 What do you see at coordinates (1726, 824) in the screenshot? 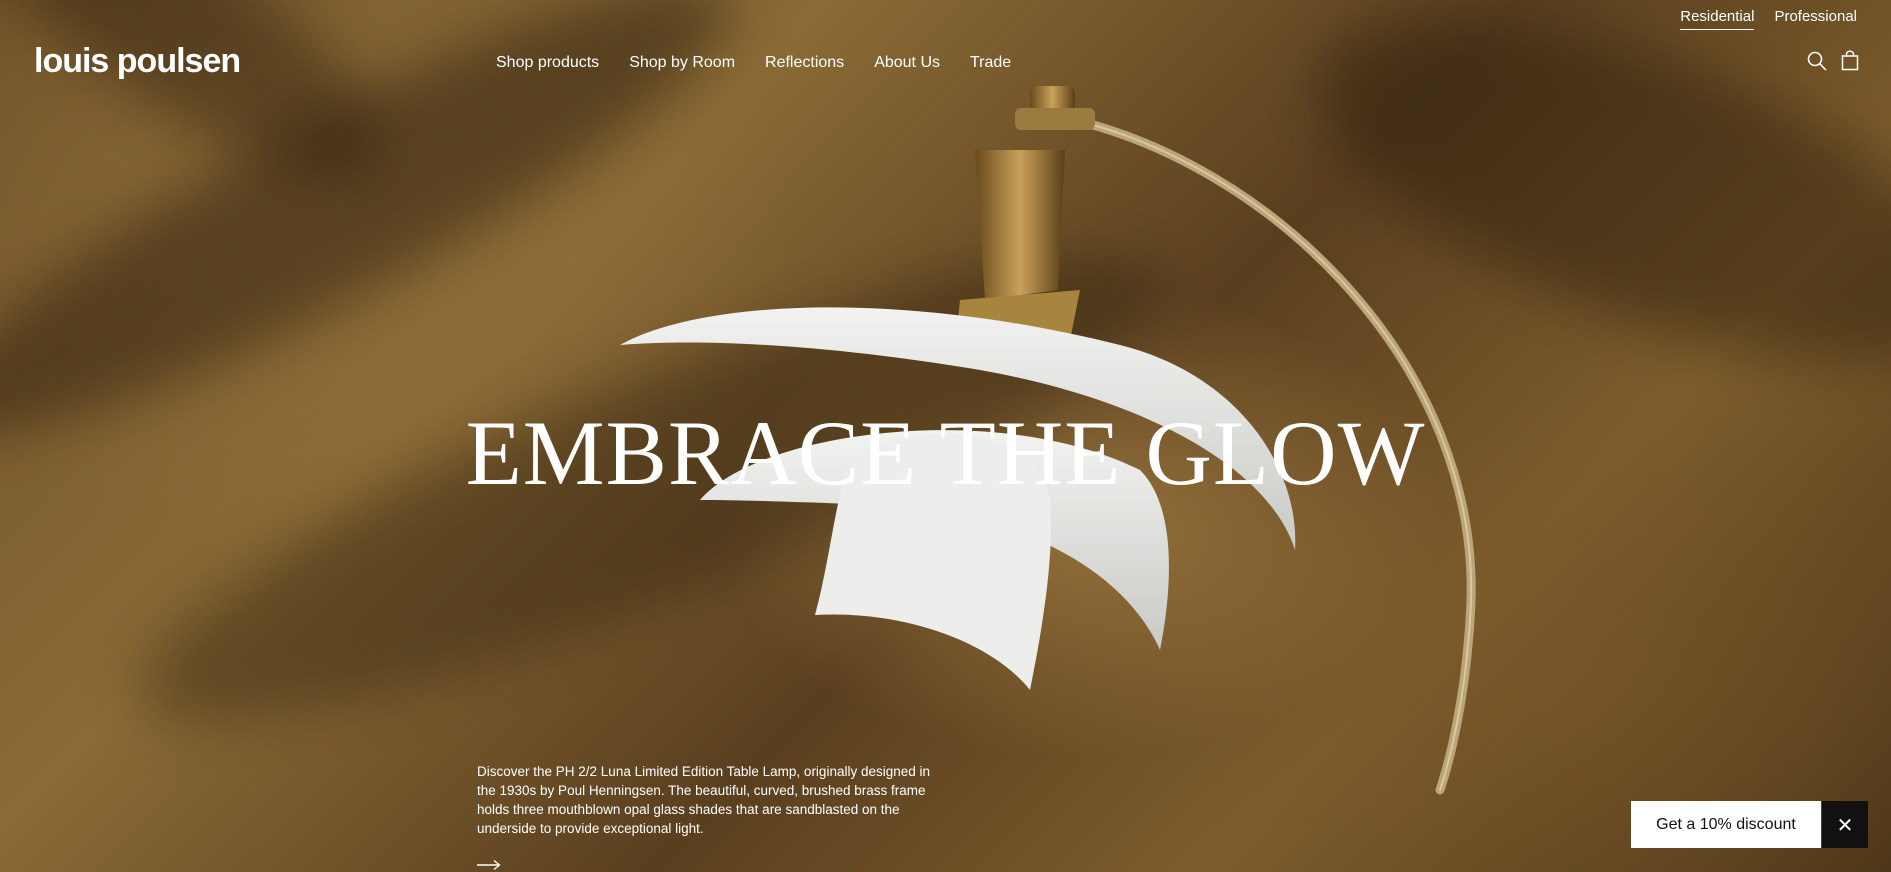
I see `discount-button: Get a 10% discount` at bounding box center [1726, 824].